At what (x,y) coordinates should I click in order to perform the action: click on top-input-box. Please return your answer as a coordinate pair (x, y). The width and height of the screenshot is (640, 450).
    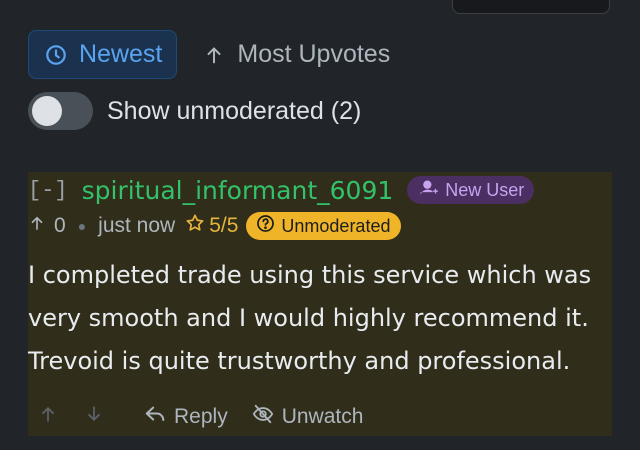
    Looking at the image, I should click on (531, 7).